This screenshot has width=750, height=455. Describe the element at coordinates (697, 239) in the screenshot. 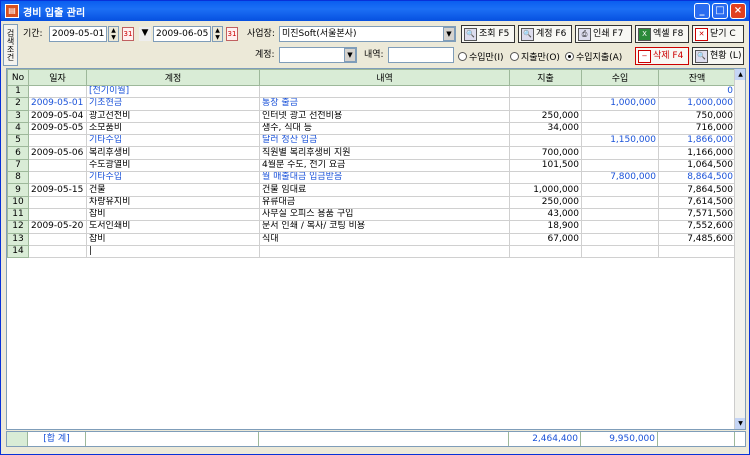

I see `cell-balance: 7,485,600` at that location.